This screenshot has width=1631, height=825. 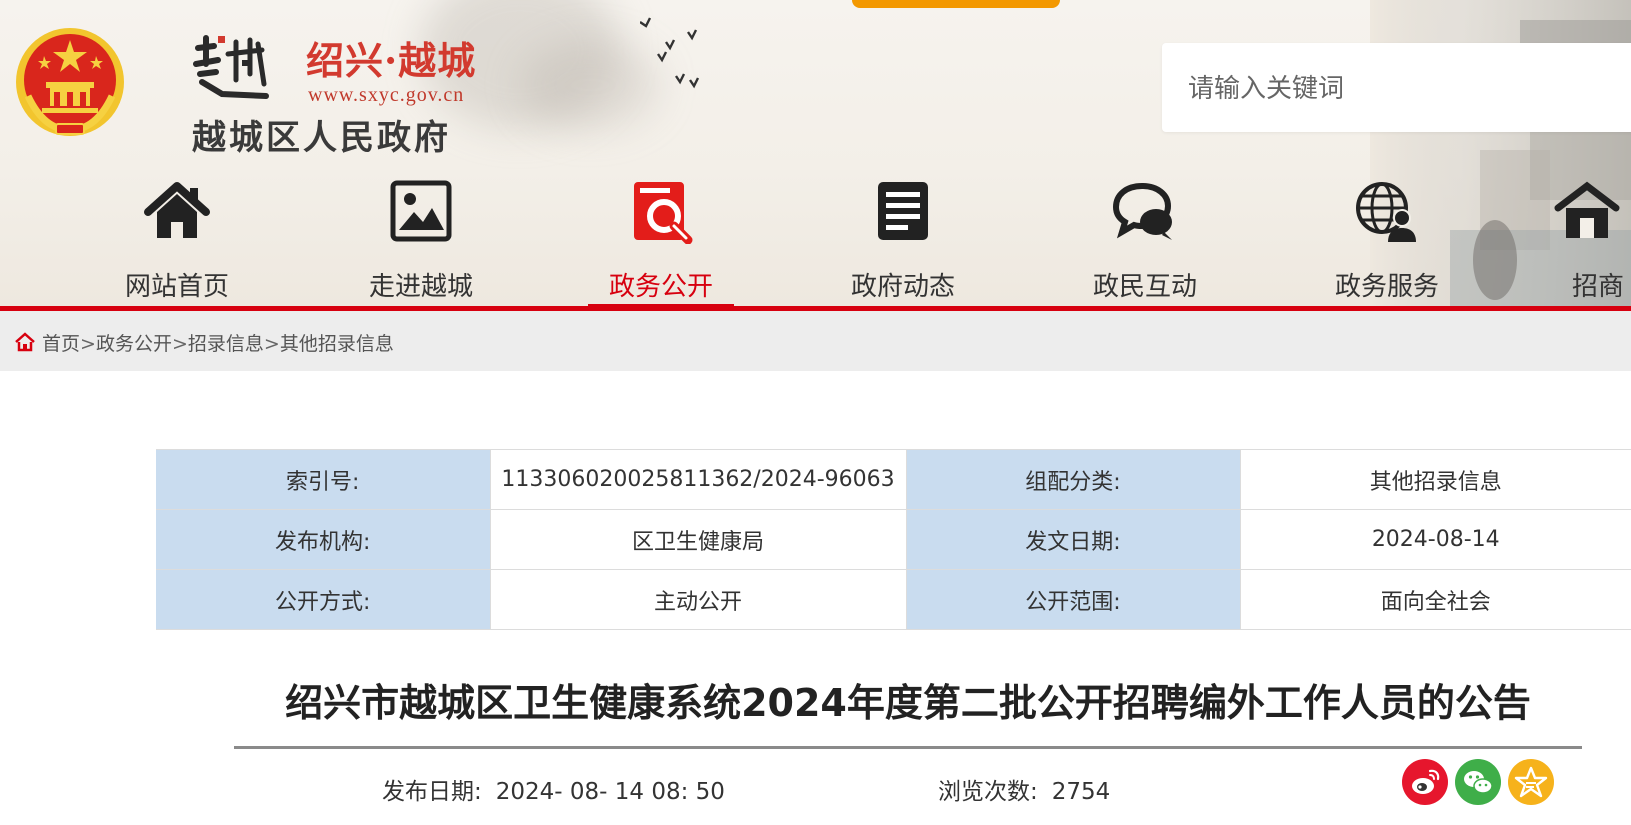 I want to click on info-value-disclosure-method: 主动公开, so click(x=698, y=599).